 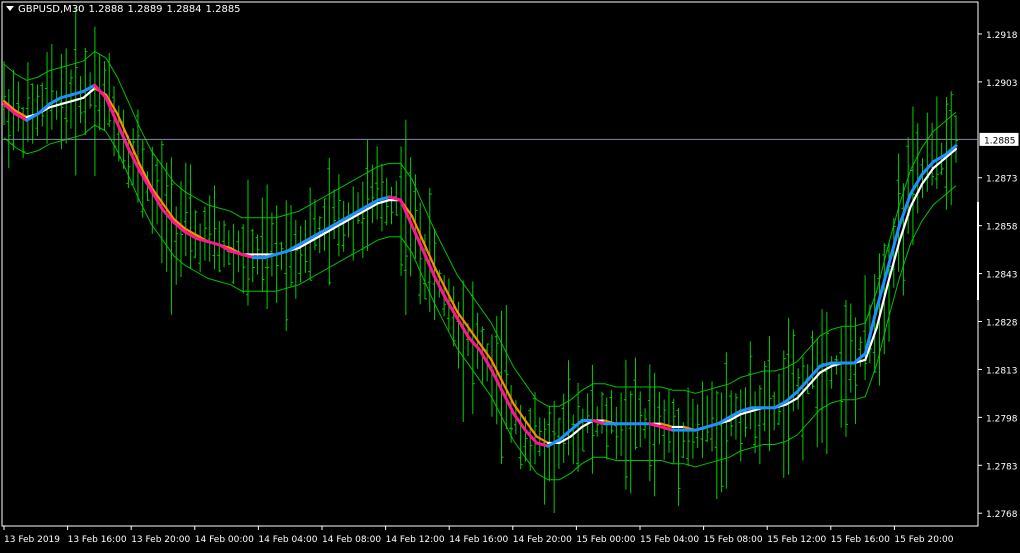 I want to click on x-tick-label: 15 Feb 00:00, so click(x=605, y=540).